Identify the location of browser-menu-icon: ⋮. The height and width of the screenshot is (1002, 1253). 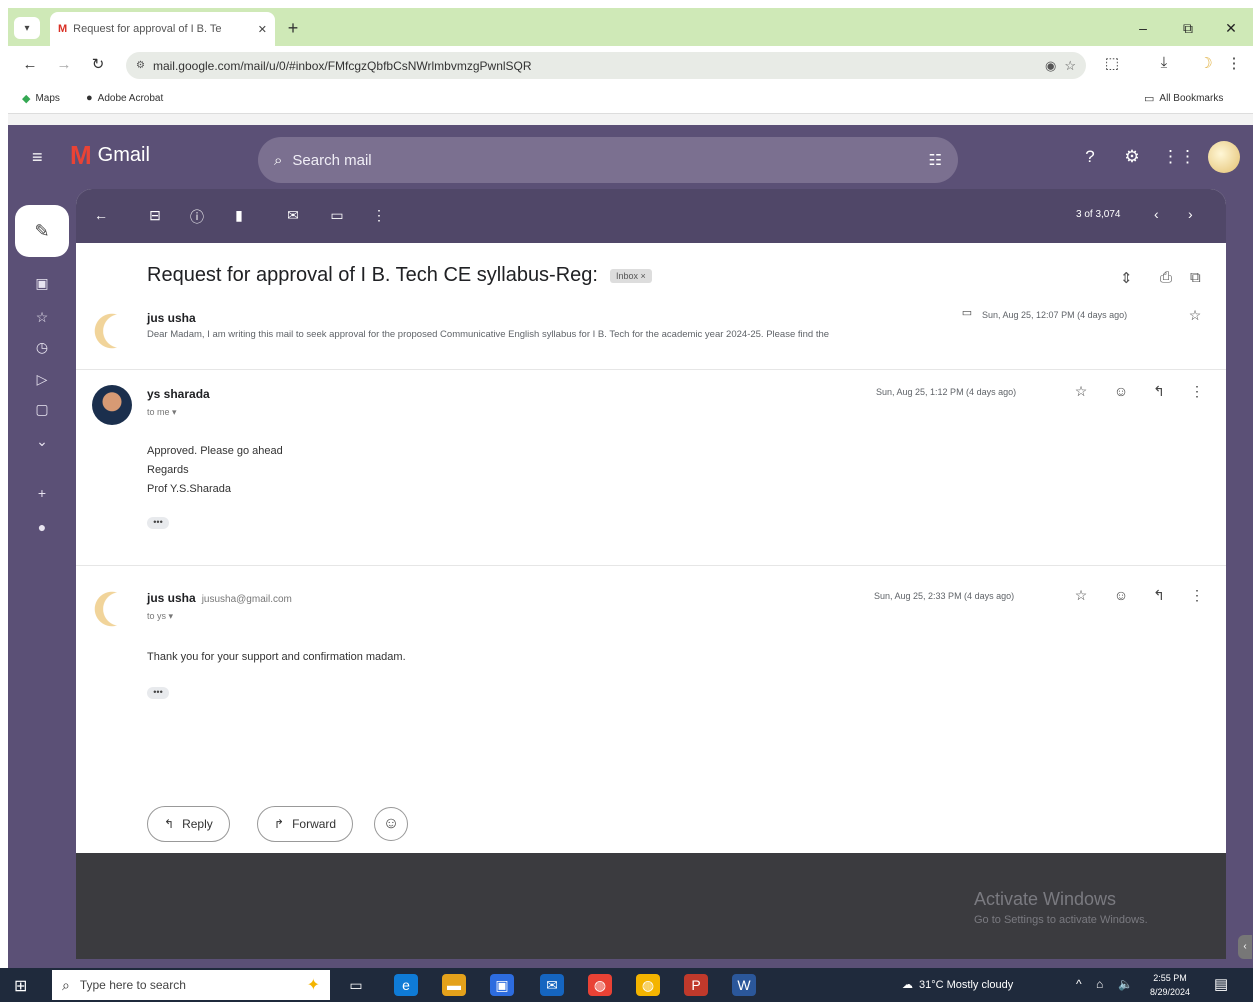
(1234, 63).